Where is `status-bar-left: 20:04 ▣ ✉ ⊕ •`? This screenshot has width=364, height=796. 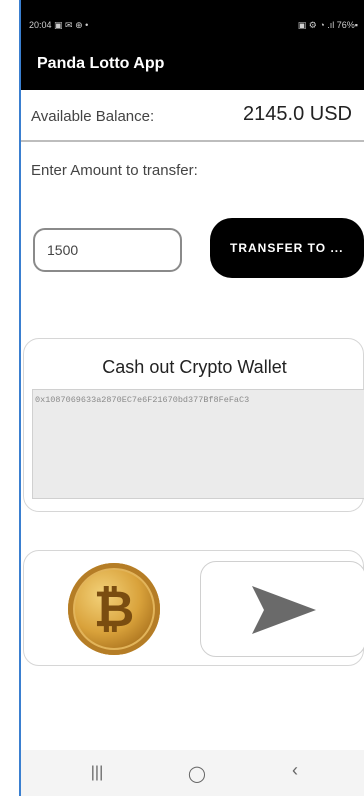 status-bar-left: 20:04 ▣ ✉ ⊕ • is located at coordinates (58, 25).